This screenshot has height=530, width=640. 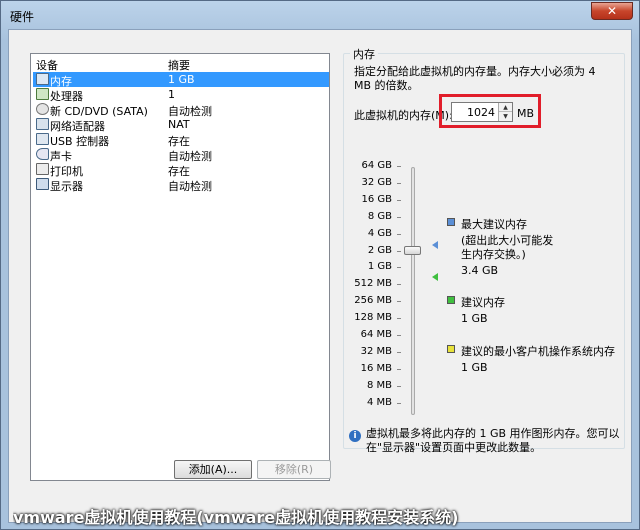 What do you see at coordinates (66, 186) in the screenshot?
I see `device-name: 显示器` at bounding box center [66, 186].